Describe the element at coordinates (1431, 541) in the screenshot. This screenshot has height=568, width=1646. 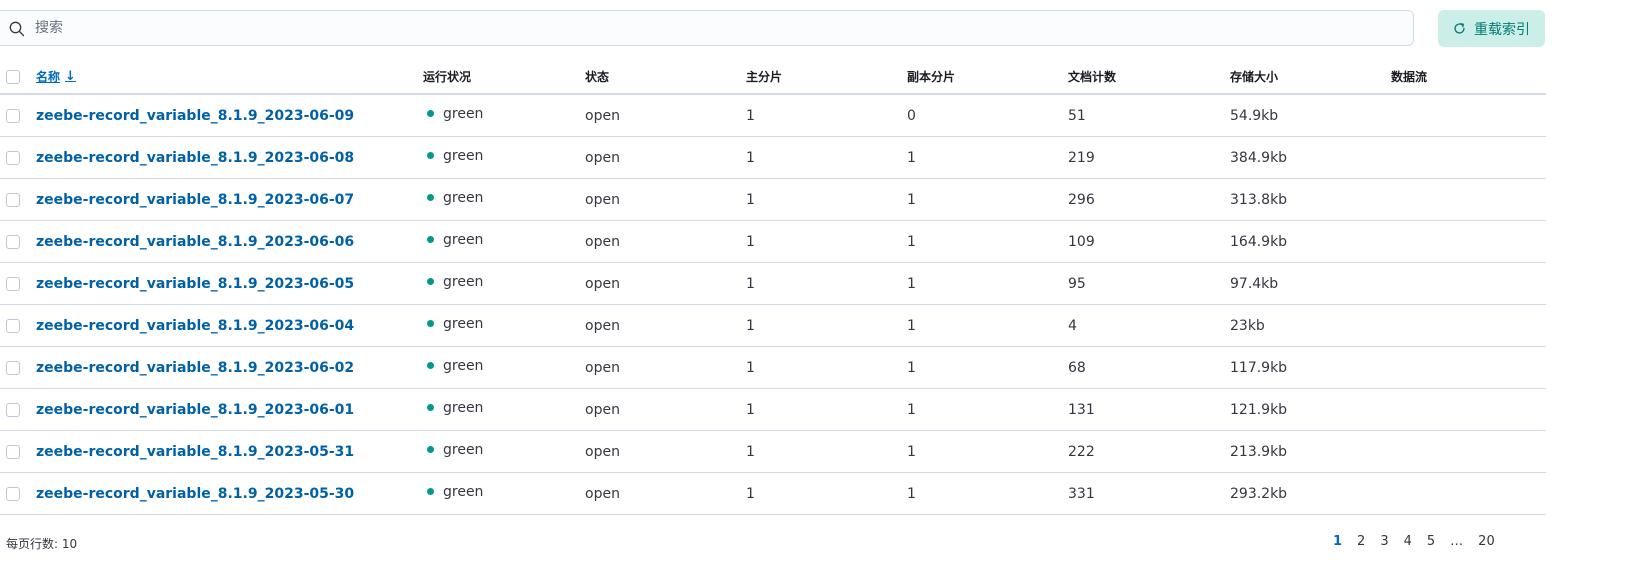
I see `page-button: 5` at that location.